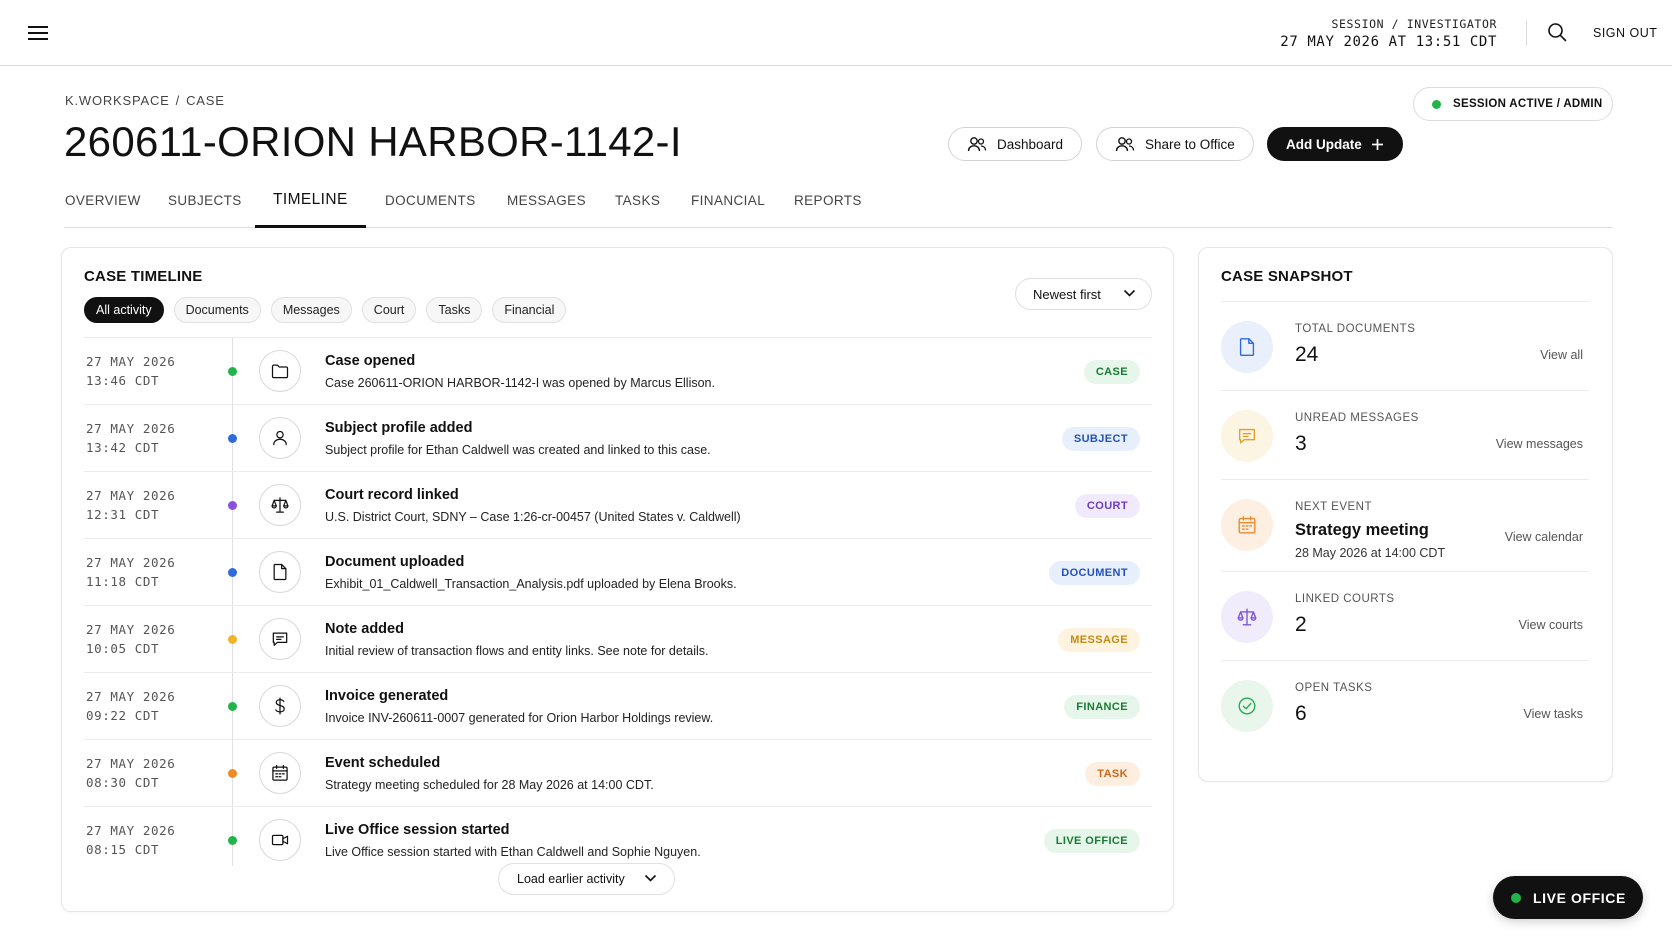 The height and width of the screenshot is (941, 1672). Describe the element at coordinates (1544, 537) in the screenshot. I see `snapshot-link: View calendar` at that location.